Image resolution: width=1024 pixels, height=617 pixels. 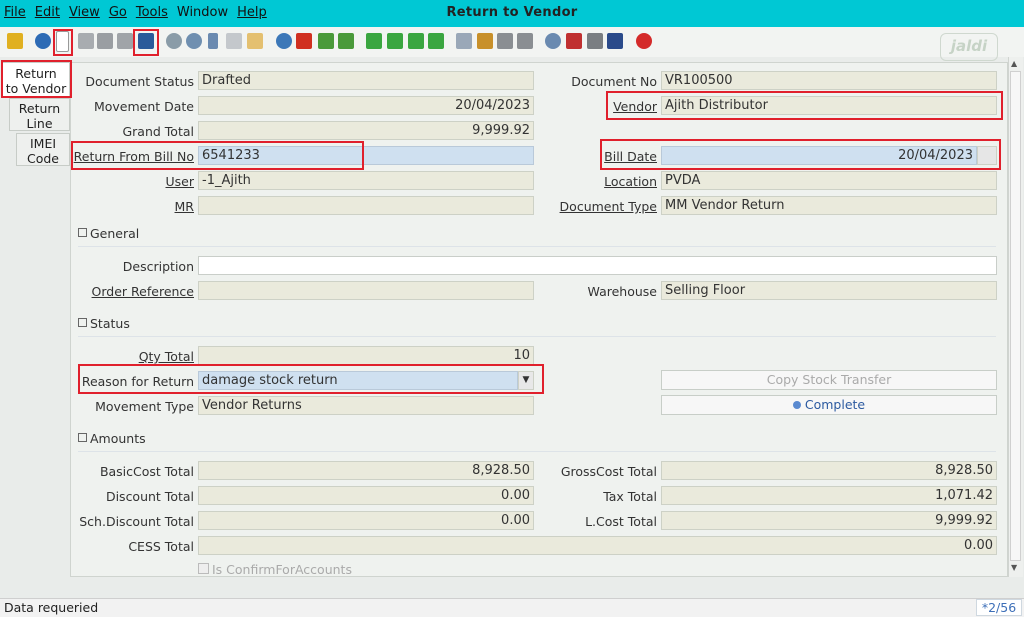 I want to click on user-field: -1_Ajith, so click(x=366, y=180).